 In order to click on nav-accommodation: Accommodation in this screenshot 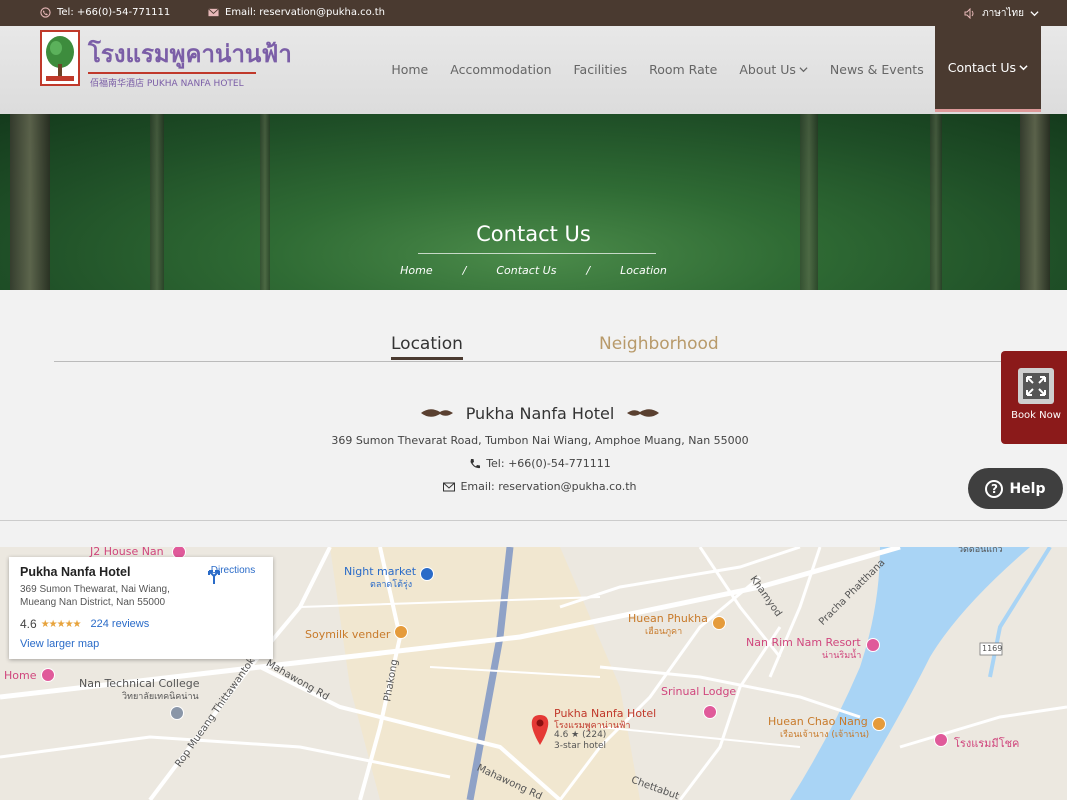, I will do `click(500, 69)`.